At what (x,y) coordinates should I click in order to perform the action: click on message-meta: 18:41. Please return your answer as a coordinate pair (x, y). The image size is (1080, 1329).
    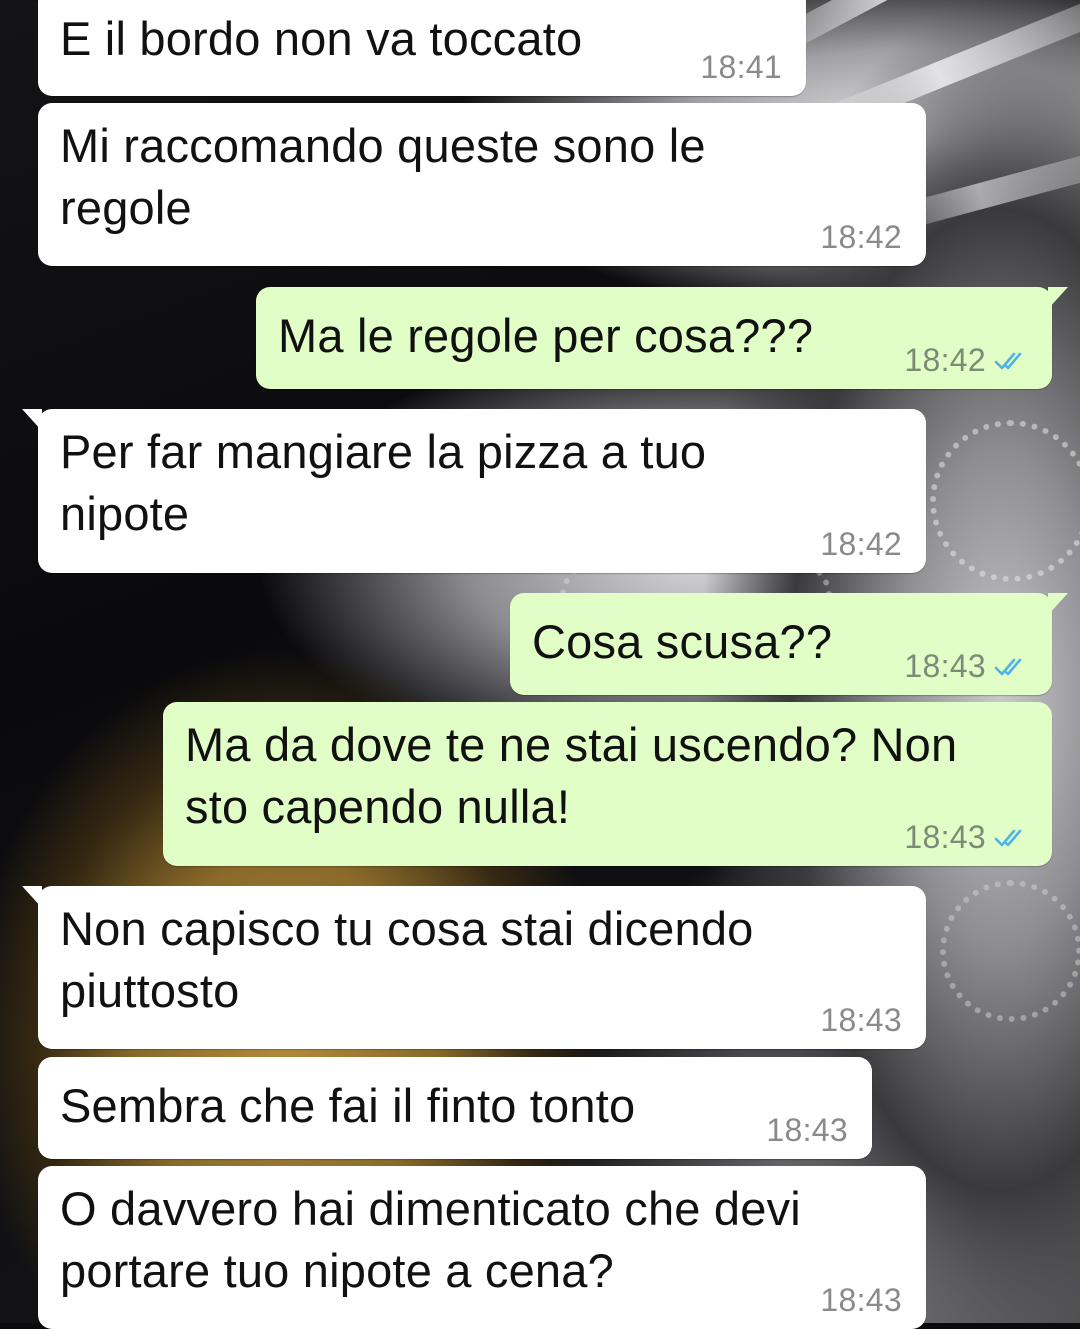
    Looking at the image, I should click on (741, 67).